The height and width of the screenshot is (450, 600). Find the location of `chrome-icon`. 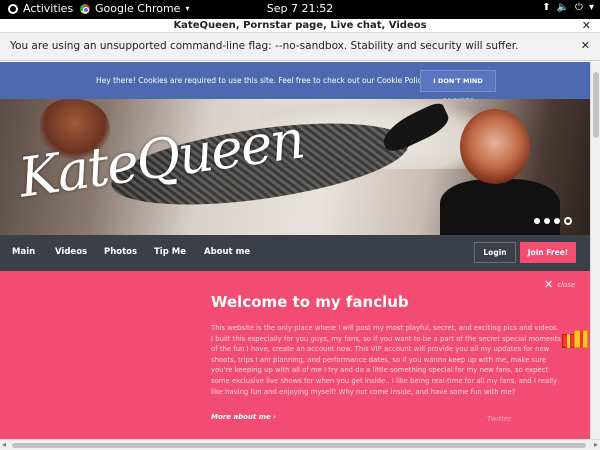

chrome-icon is located at coordinates (85, 8).